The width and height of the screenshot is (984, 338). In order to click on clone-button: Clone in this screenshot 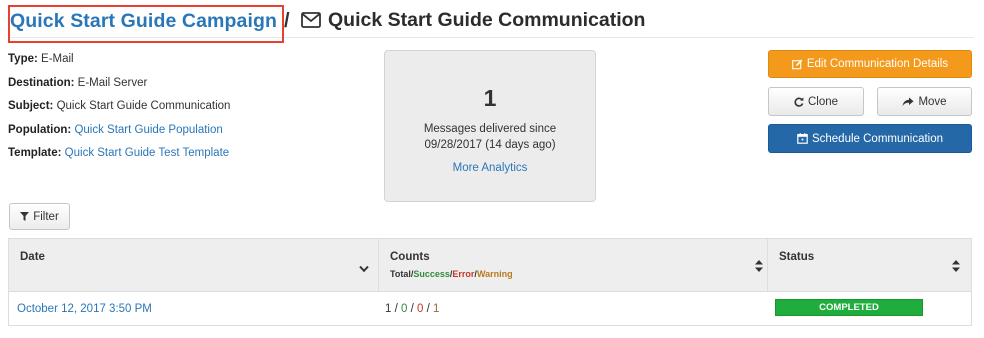, I will do `click(816, 101)`.